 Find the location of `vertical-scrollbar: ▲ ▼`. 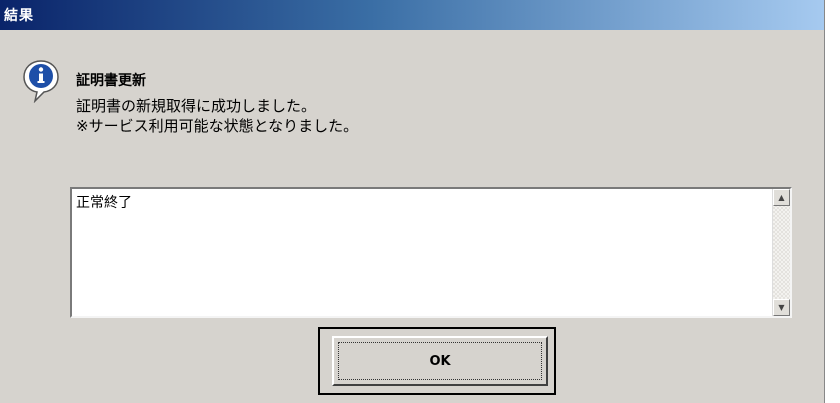

vertical-scrollbar: ▲ ▼ is located at coordinates (781, 252).